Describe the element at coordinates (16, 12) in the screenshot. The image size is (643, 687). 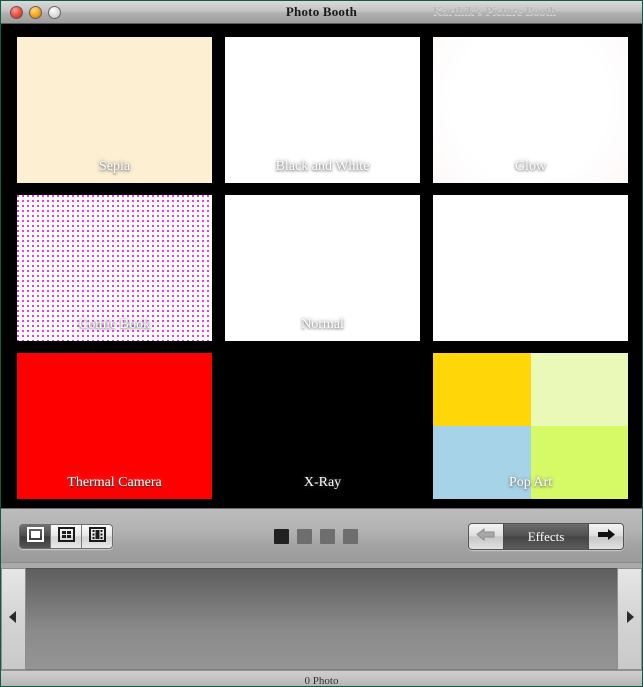
I see `close-button` at that location.